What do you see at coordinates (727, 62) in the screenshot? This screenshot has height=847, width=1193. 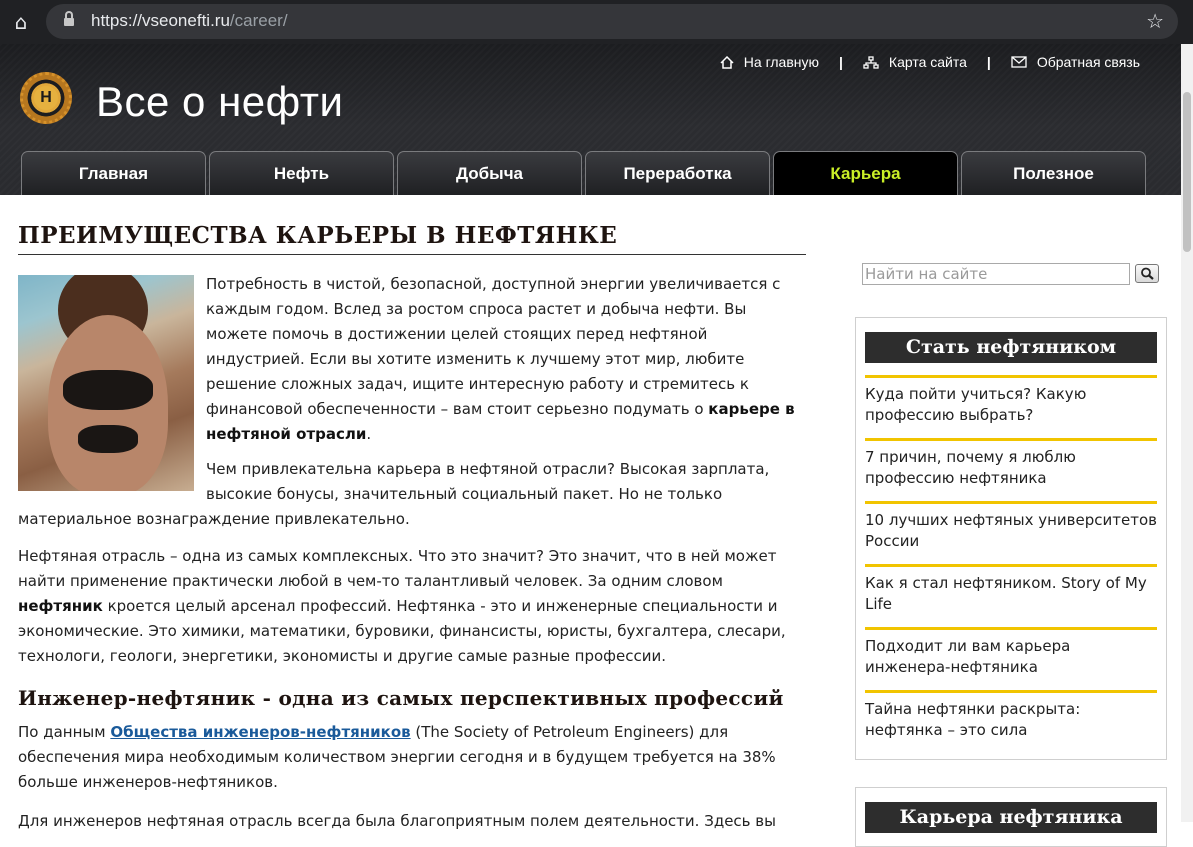 I see `home-icon` at bounding box center [727, 62].